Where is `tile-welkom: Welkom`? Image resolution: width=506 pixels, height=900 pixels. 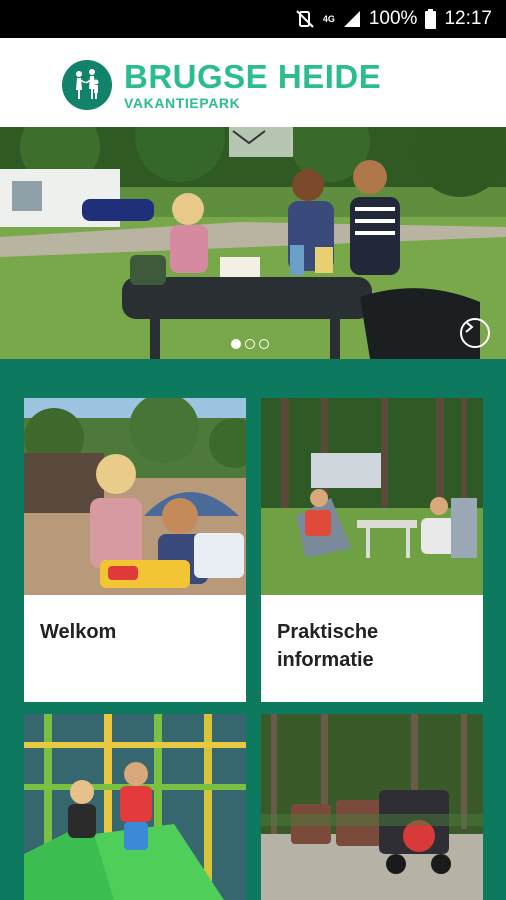 tile-welkom: Welkom is located at coordinates (135, 550).